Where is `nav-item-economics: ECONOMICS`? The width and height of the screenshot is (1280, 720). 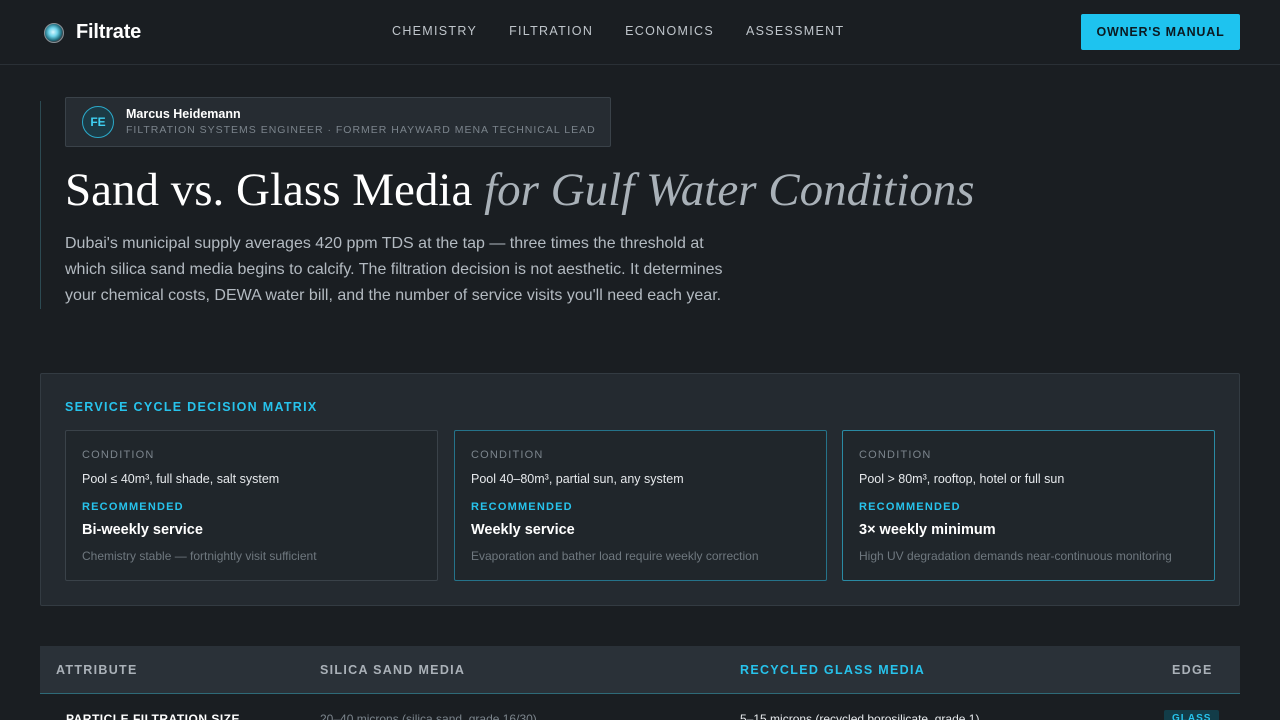 nav-item-economics: ECONOMICS is located at coordinates (669, 31).